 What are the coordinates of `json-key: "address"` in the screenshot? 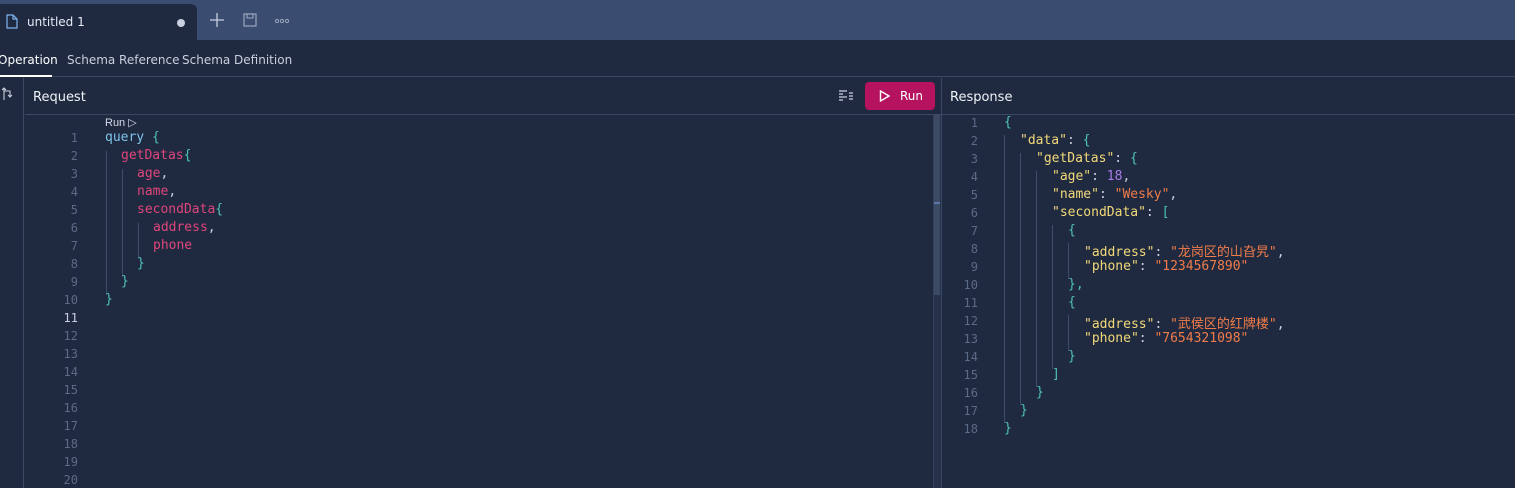 It's located at (1119, 324).